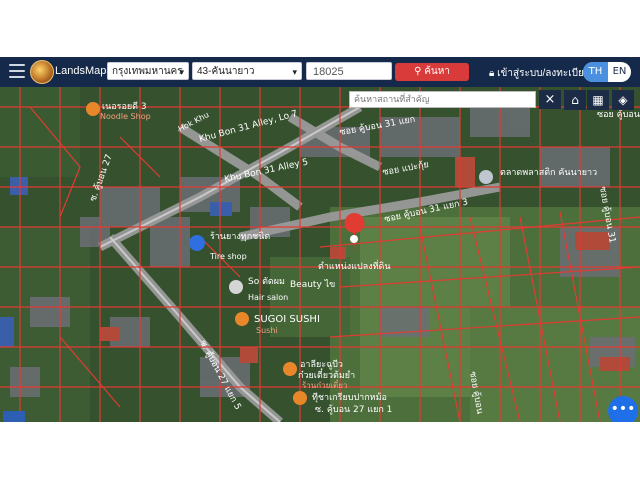 This screenshot has width=640, height=480. What do you see at coordinates (321, 364) in the screenshot?
I see `map-label-noodle2-th: อาลียะฉูบีว` at bounding box center [321, 364].